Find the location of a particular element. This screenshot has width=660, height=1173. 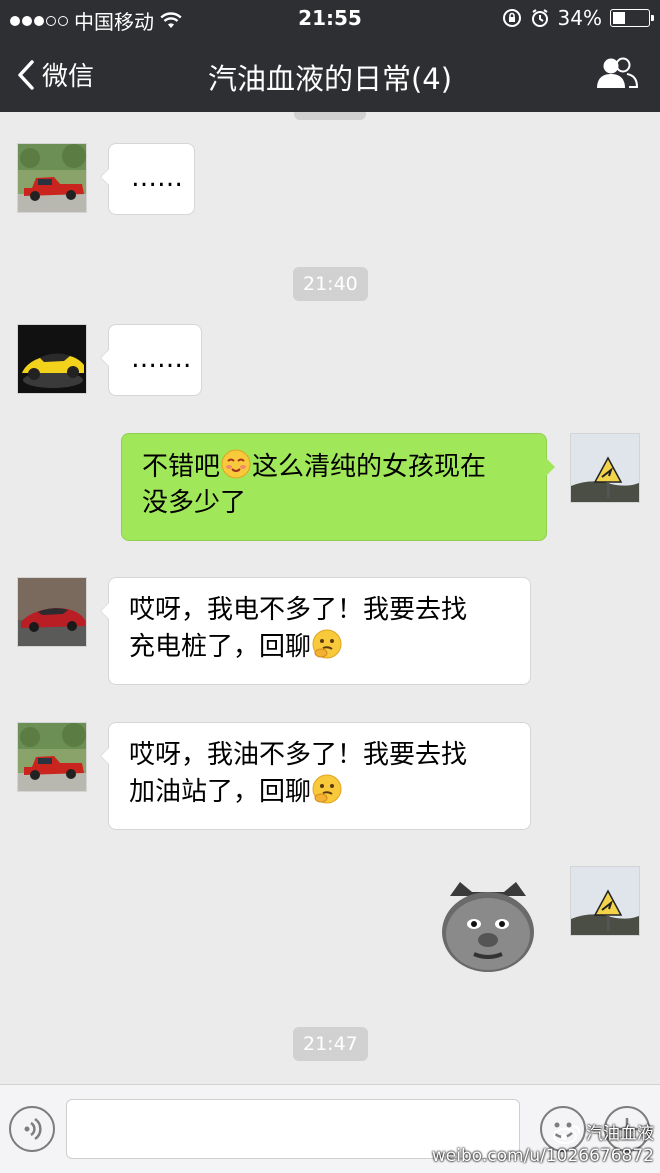

message-text: 加油站了，回聊 is located at coordinates (220, 792).